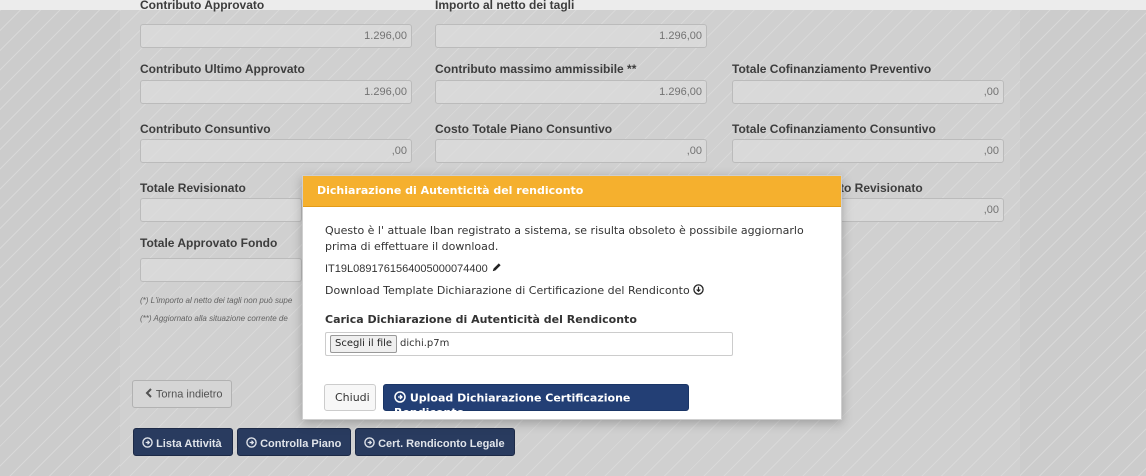 The width and height of the screenshot is (1146, 476). What do you see at coordinates (698, 291) in the screenshot?
I see `download-circle-icon` at bounding box center [698, 291].